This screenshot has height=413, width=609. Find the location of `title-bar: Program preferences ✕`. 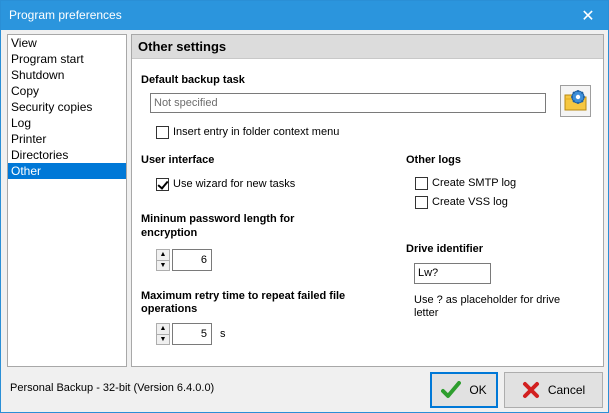

title-bar: Program preferences ✕ is located at coordinates (304, 15).